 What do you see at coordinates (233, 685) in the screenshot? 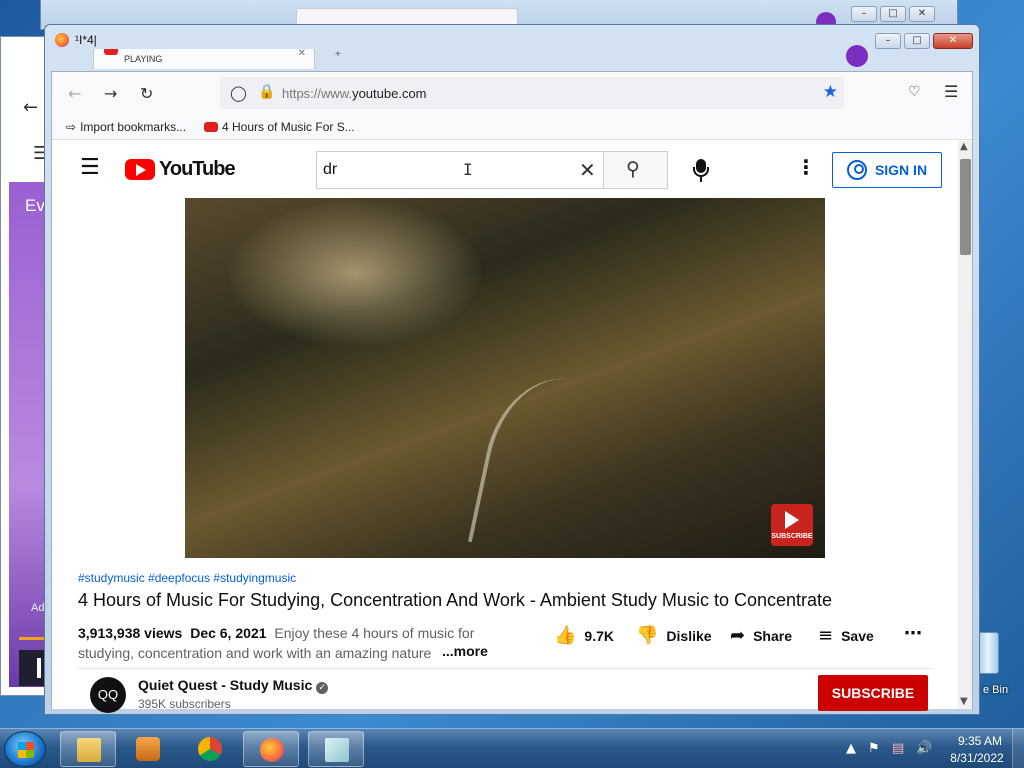
I see `channel-name: Quiet Quest - Study Music ✓` at bounding box center [233, 685].